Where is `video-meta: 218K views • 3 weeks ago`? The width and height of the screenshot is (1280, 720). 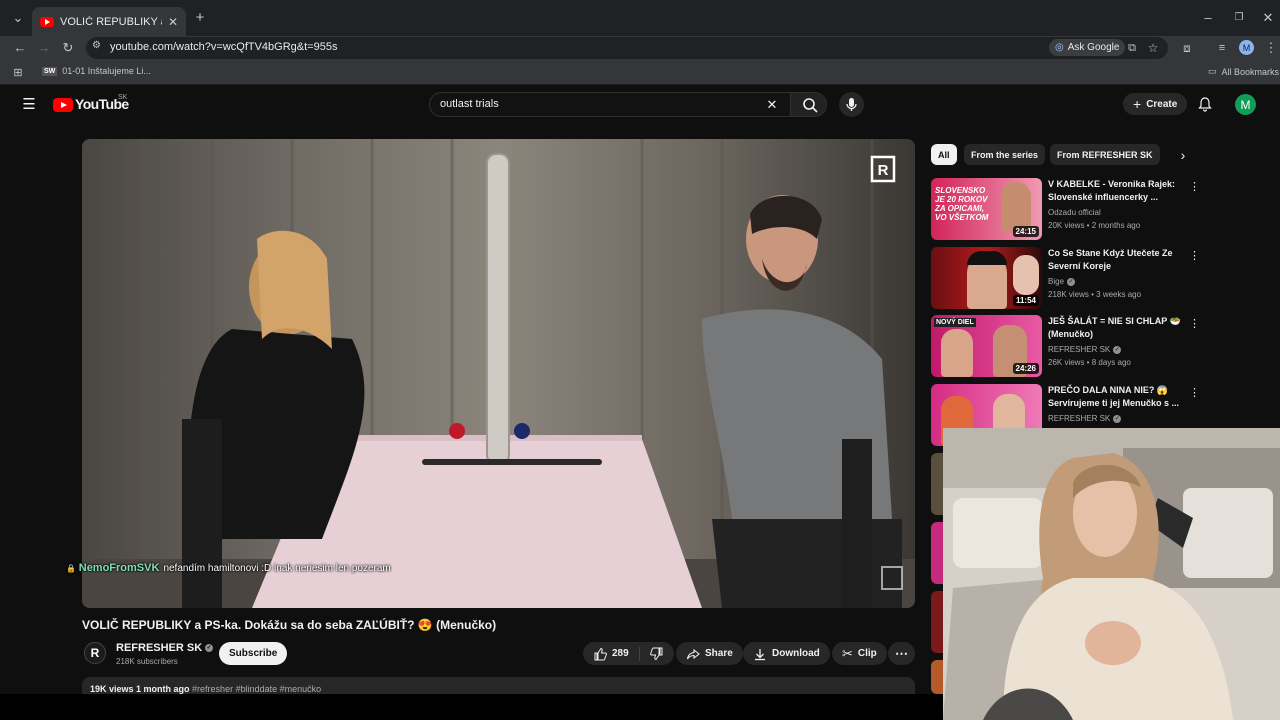
video-meta: 218K views • 3 weeks ago is located at coordinates (1095, 294).